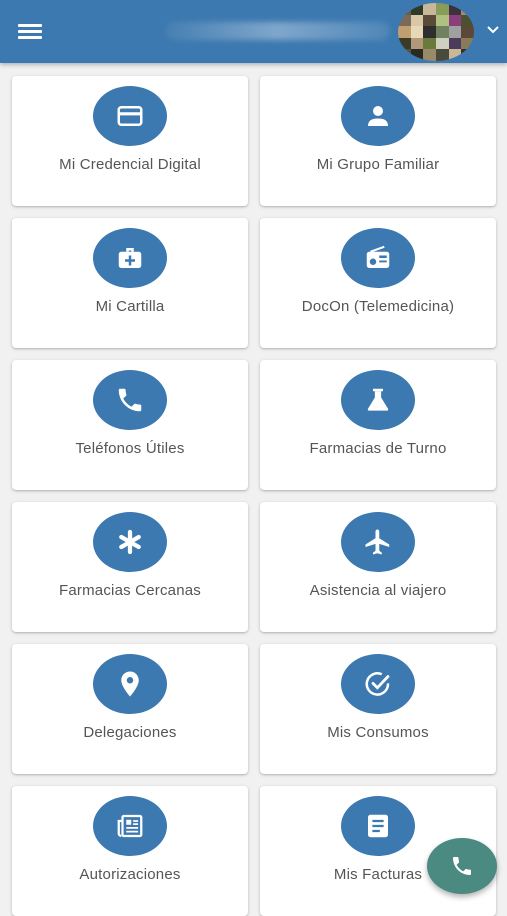 The image size is (507, 916). Describe the element at coordinates (378, 590) in the screenshot. I see `menu-card-label: Asistencia al viajero` at that location.